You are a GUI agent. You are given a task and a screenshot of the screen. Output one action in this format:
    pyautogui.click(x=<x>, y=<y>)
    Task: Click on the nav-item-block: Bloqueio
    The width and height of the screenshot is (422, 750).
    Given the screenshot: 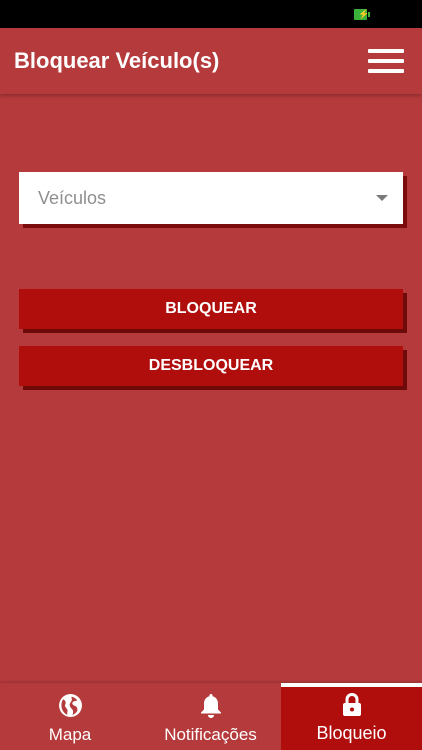 What is the action you would take?
    pyautogui.click(x=351, y=716)
    